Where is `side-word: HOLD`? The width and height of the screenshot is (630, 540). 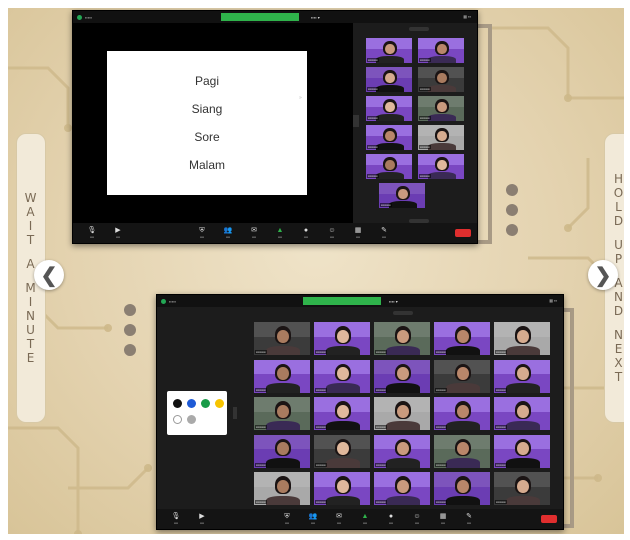 side-word: HOLD is located at coordinates (618, 200).